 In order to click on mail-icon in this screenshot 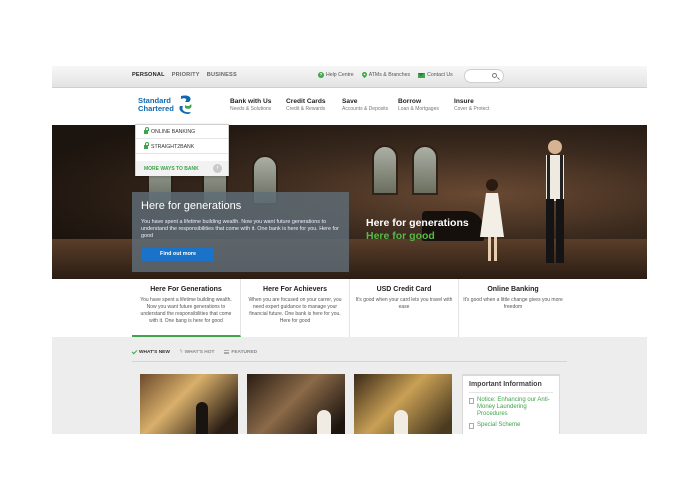, I will do `click(422, 75)`.